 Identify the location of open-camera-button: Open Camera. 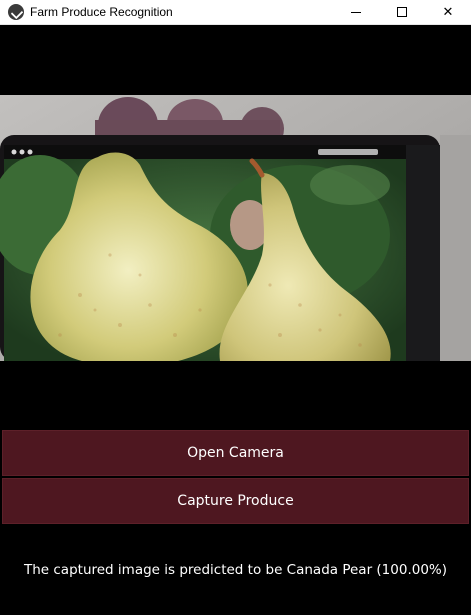
(235, 453).